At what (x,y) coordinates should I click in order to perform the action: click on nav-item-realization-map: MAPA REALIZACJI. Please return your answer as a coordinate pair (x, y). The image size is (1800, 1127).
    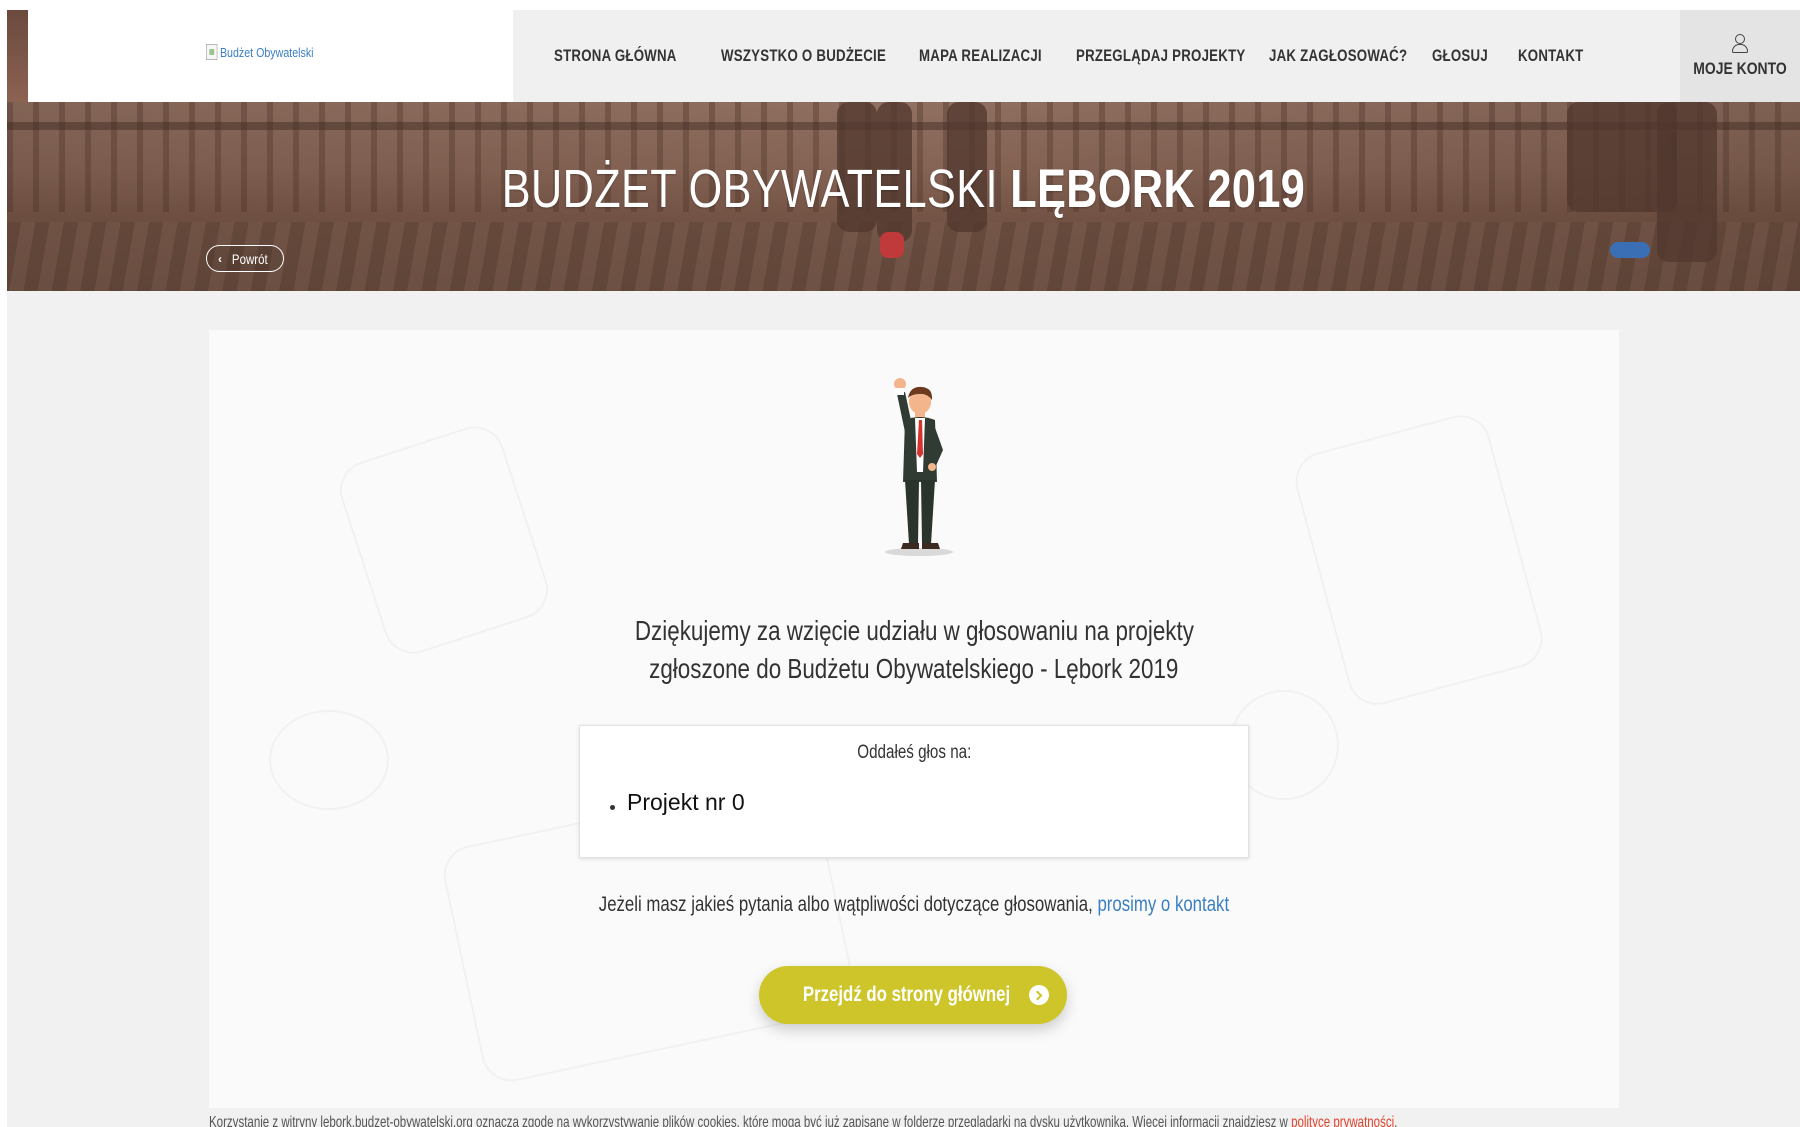
    Looking at the image, I should click on (980, 56).